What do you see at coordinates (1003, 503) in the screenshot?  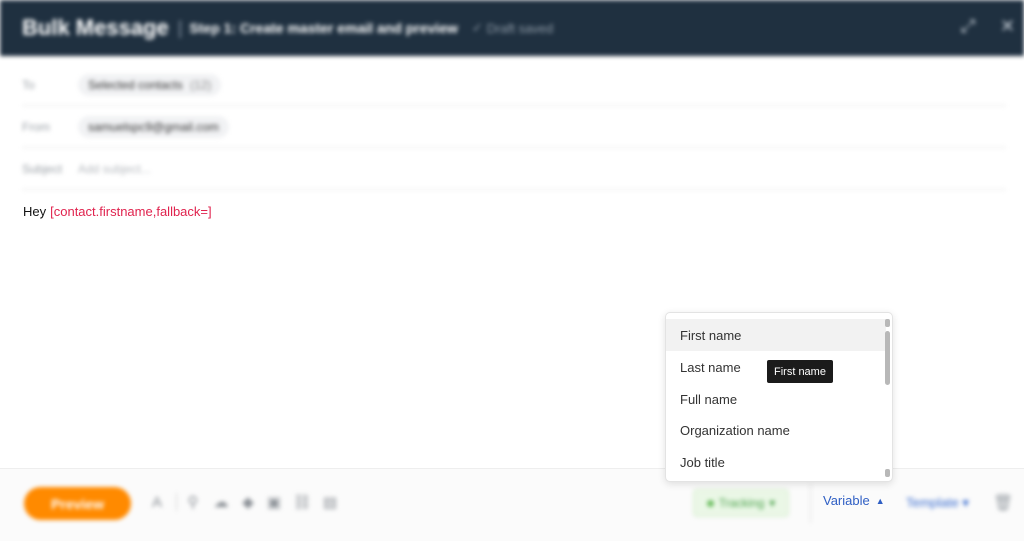 I see `trash-icon: 🗑` at bounding box center [1003, 503].